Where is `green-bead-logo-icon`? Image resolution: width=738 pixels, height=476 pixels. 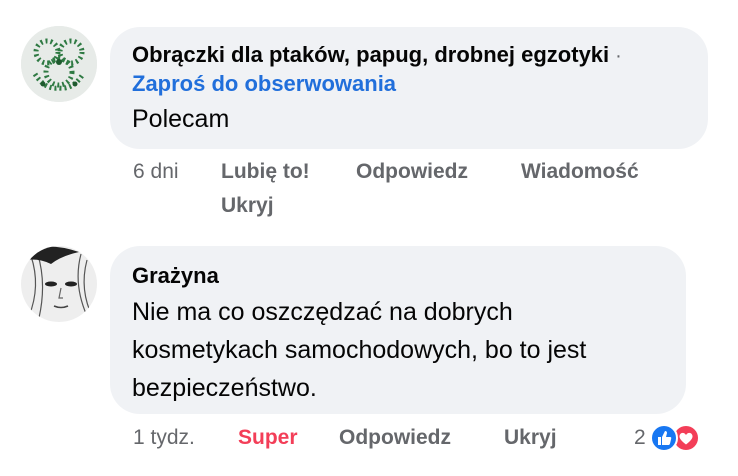 green-bead-logo-icon is located at coordinates (59, 64).